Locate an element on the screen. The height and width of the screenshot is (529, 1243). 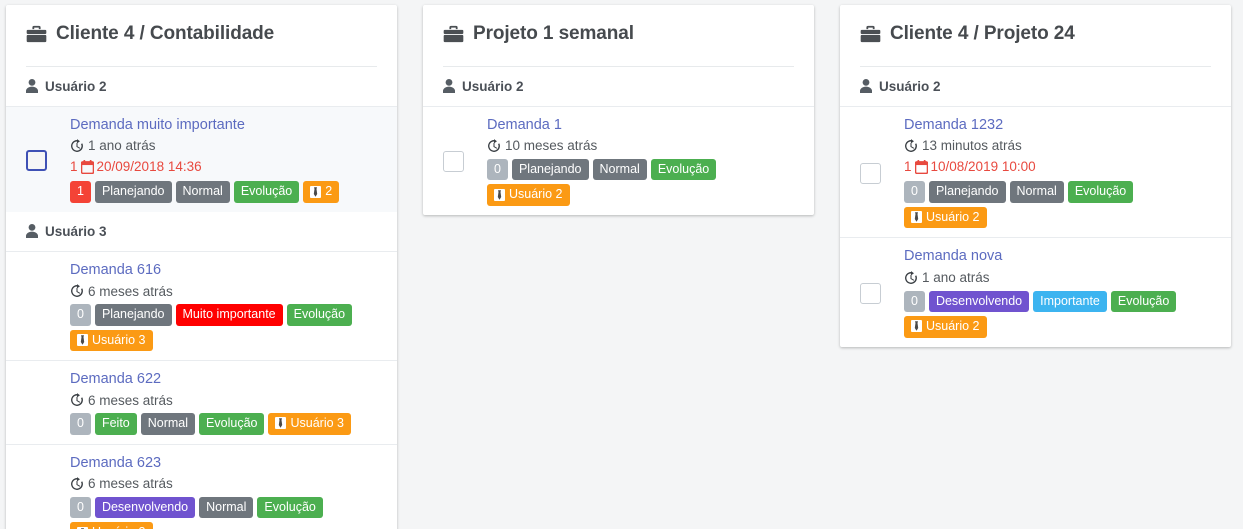
user-group-header: Usuário 3 is located at coordinates (201, 231).